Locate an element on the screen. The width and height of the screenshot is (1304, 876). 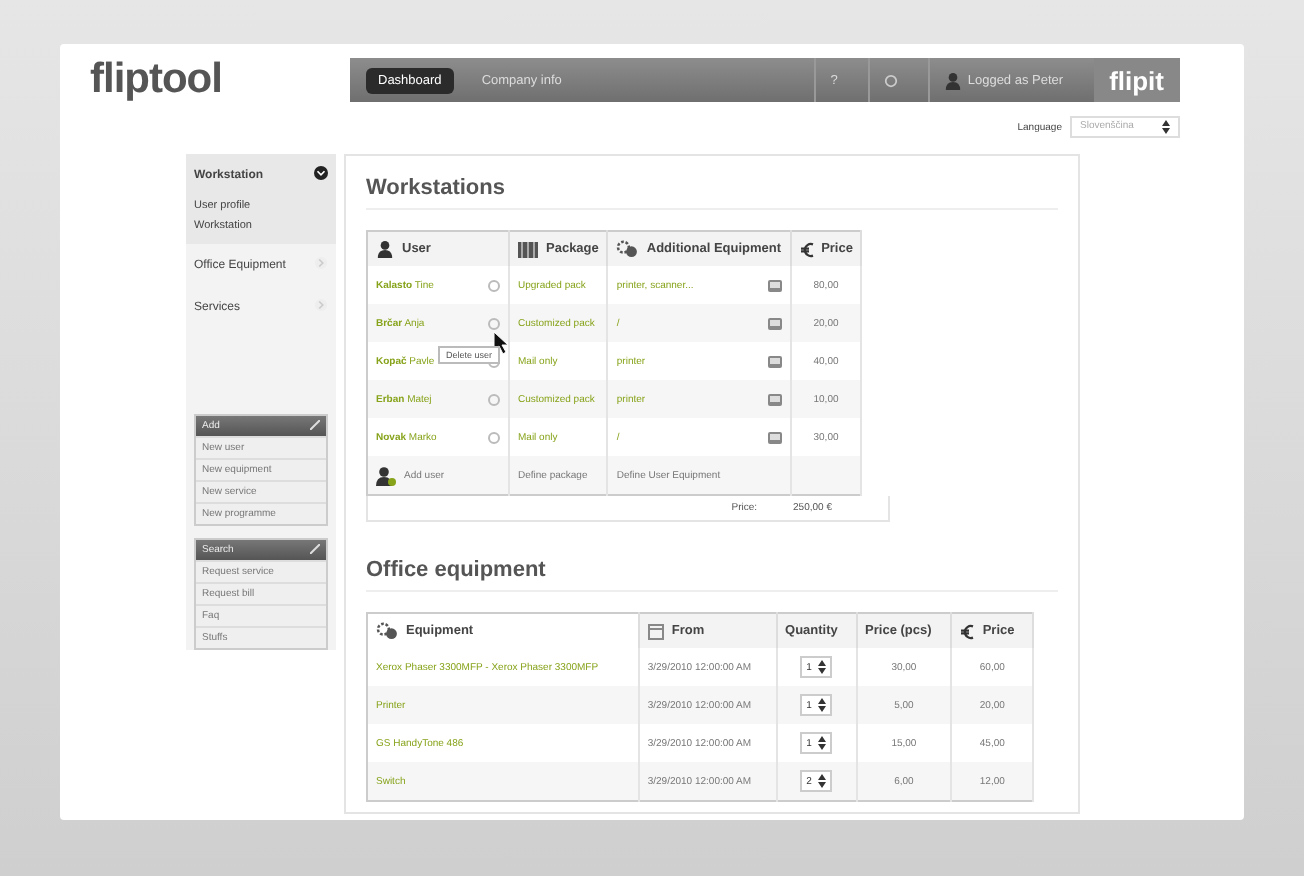
section-title: Office equipment is located at coordinates (712, 575).